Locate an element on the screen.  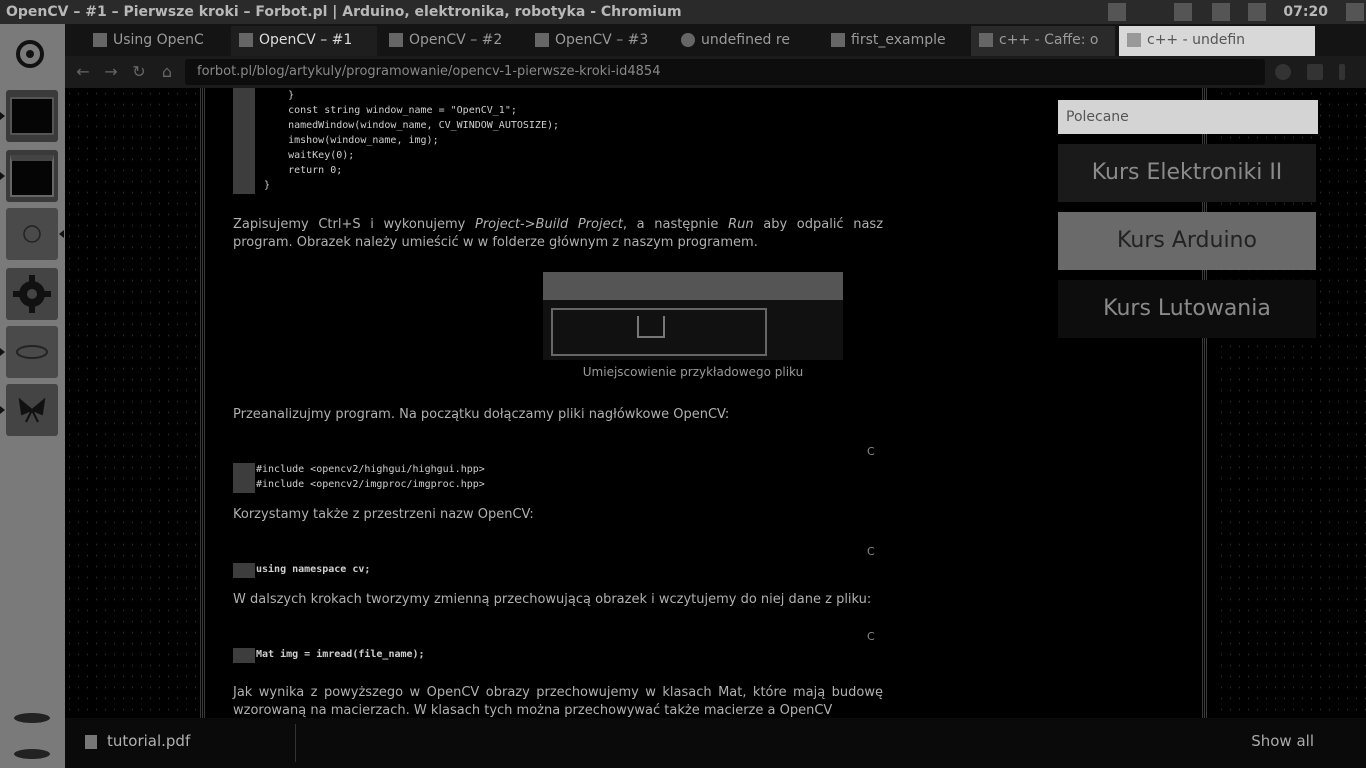
butterfly-icon is located at coordinates (32, 410).